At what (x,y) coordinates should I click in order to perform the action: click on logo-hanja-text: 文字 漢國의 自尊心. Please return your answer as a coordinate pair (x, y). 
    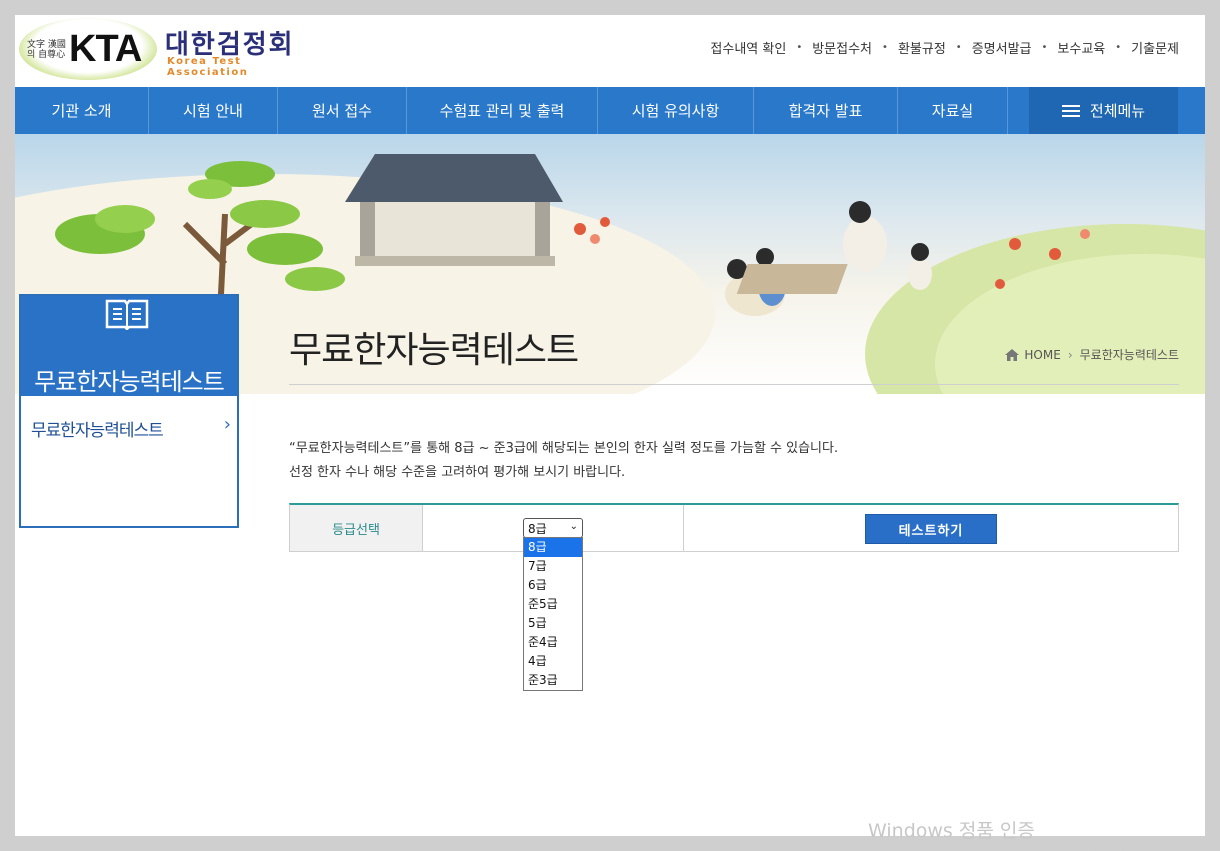
    Looking at the image, I should click on (46, 50).